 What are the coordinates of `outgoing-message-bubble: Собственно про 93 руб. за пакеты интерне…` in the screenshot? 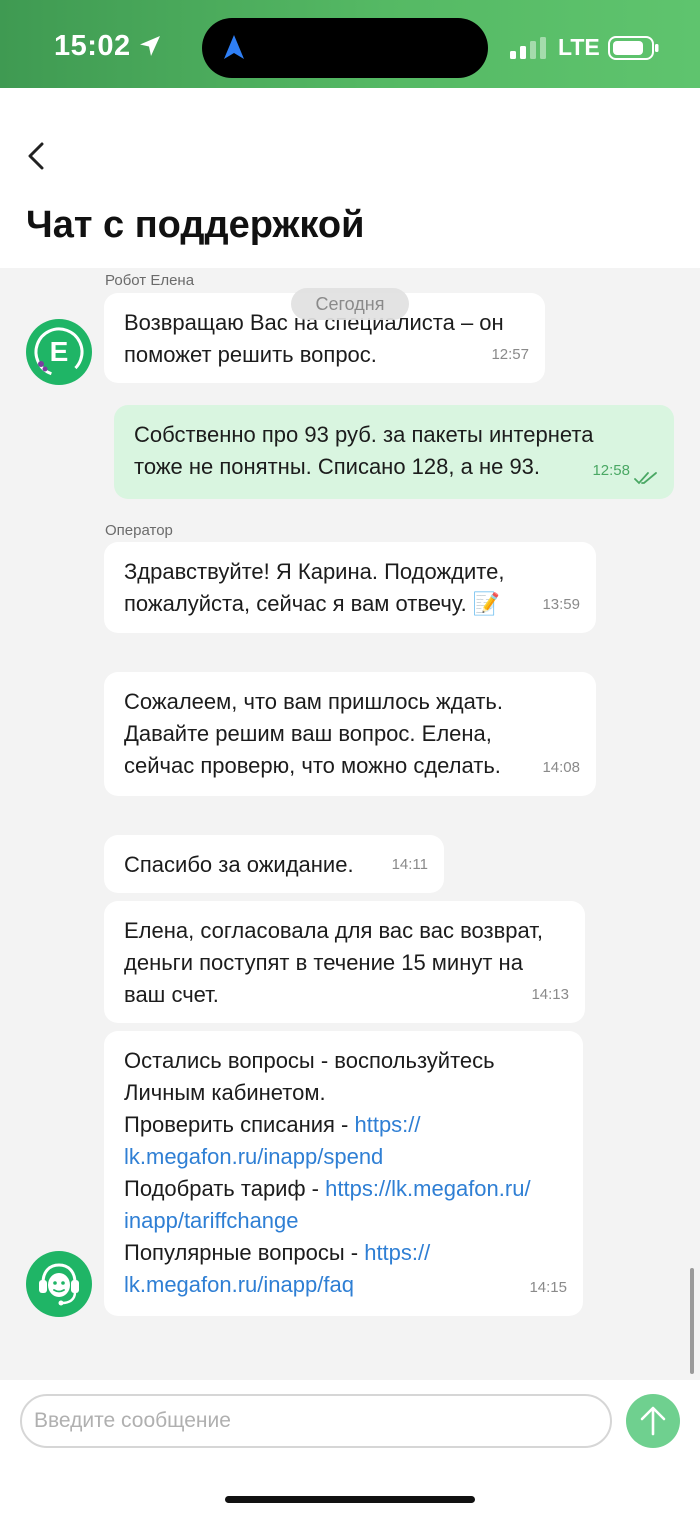 It's located at (394, 452).